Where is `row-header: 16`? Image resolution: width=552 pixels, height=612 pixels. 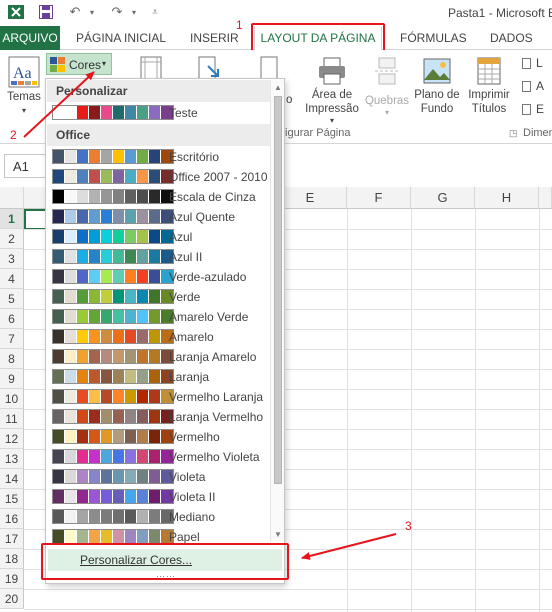
row-header: 16 is located at coordinates (12, 519).